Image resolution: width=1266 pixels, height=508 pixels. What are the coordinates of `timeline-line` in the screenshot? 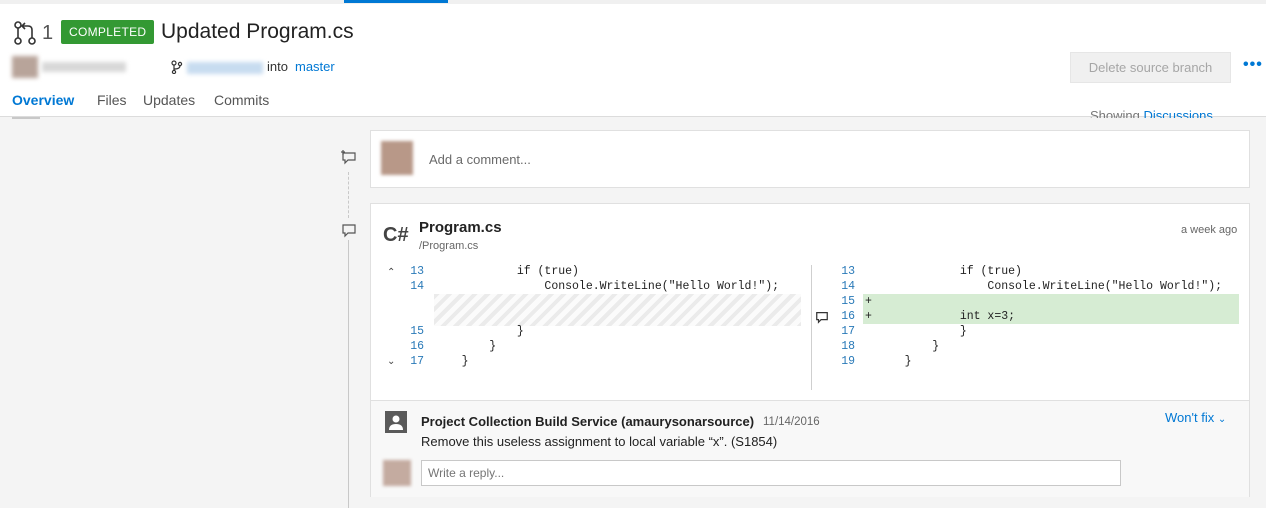 It's located at (348, 374).